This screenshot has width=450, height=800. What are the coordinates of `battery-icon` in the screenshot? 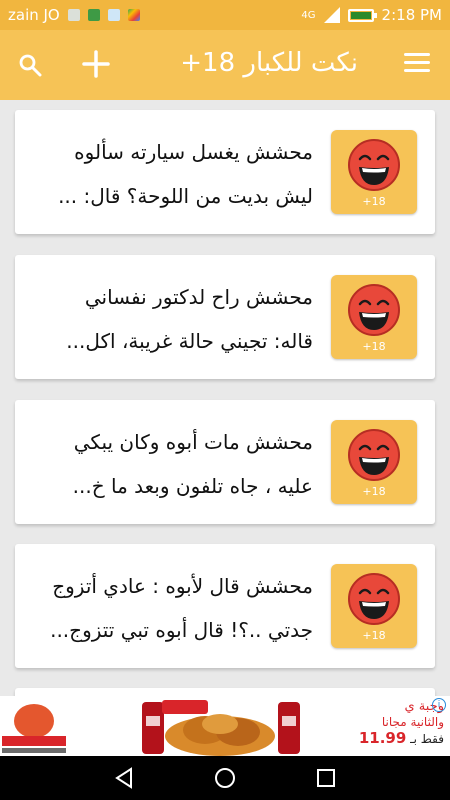 It's located at (362, 15).